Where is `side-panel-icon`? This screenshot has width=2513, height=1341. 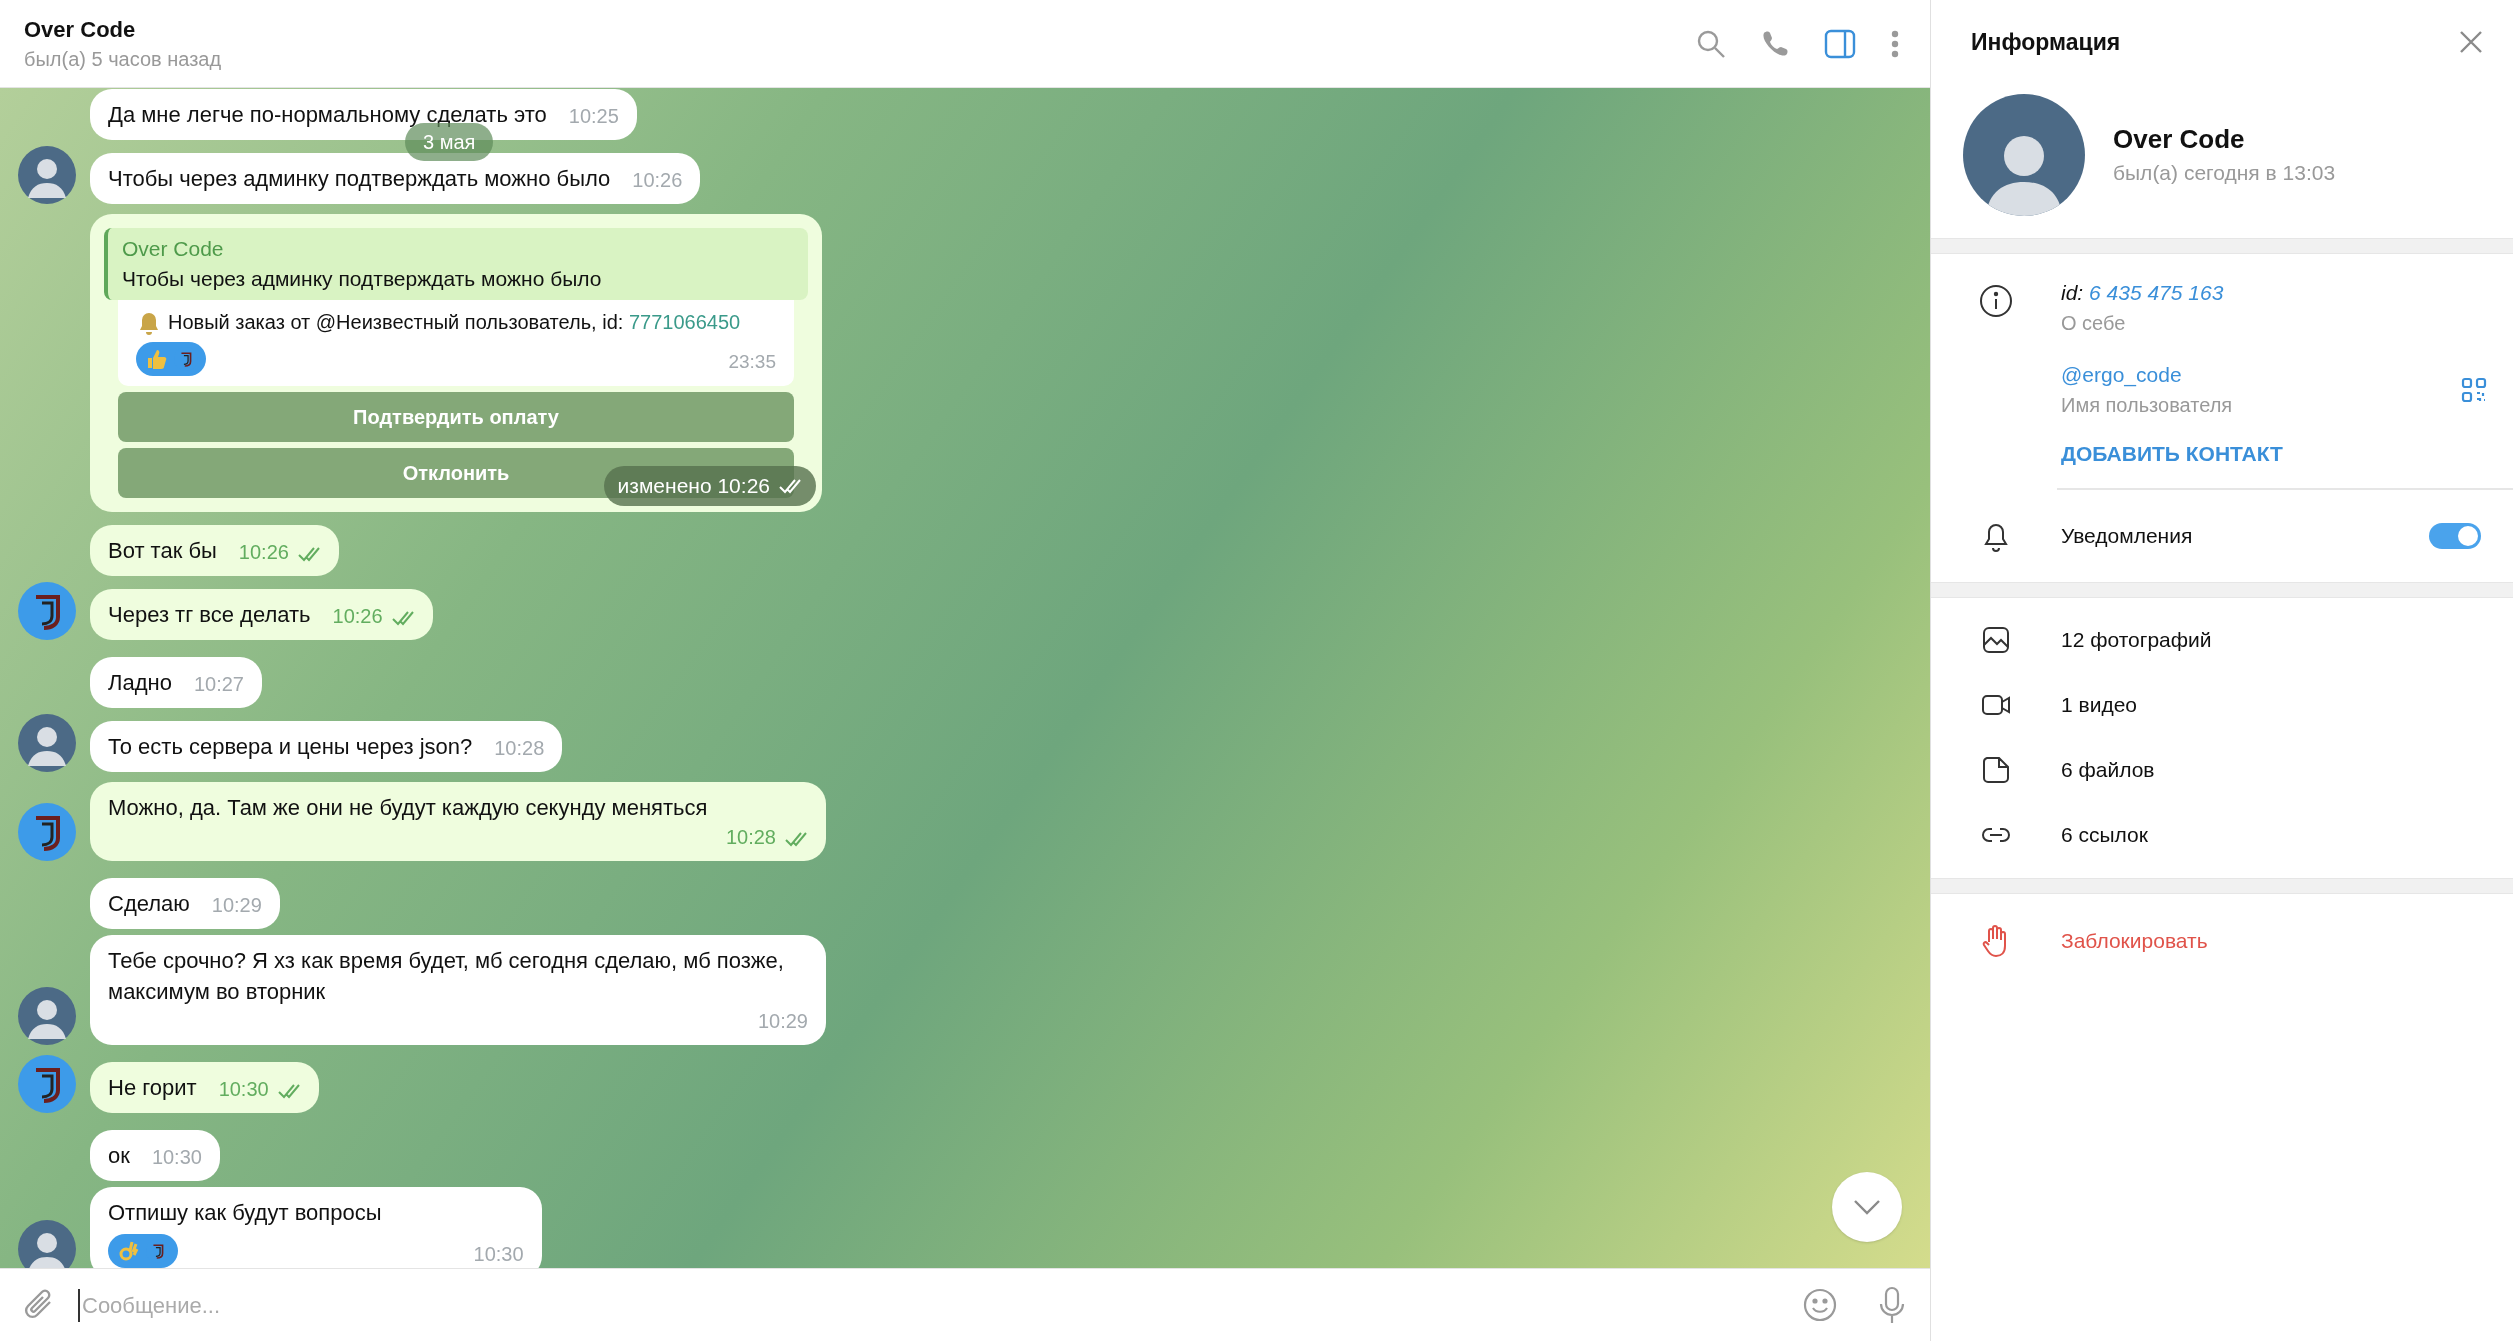
side-panel-icon is located at coordinates (1840, 43).